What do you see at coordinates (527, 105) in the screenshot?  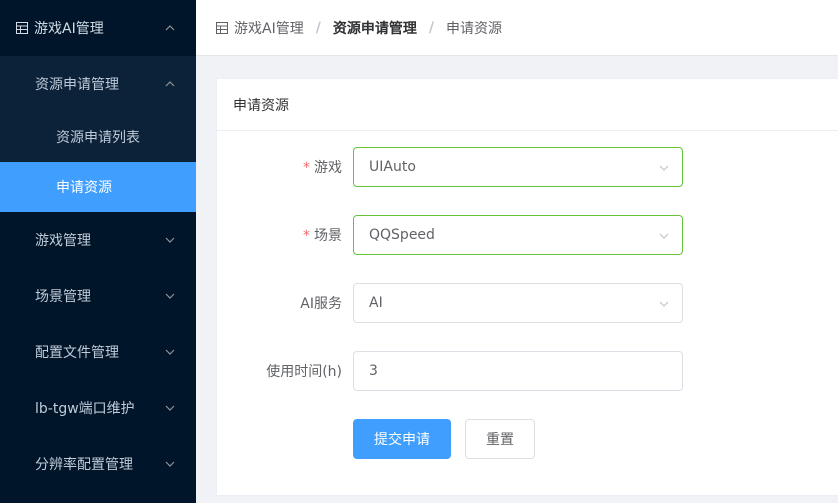 I see `card-title: 申请资源` at bounding box center [527, 105].